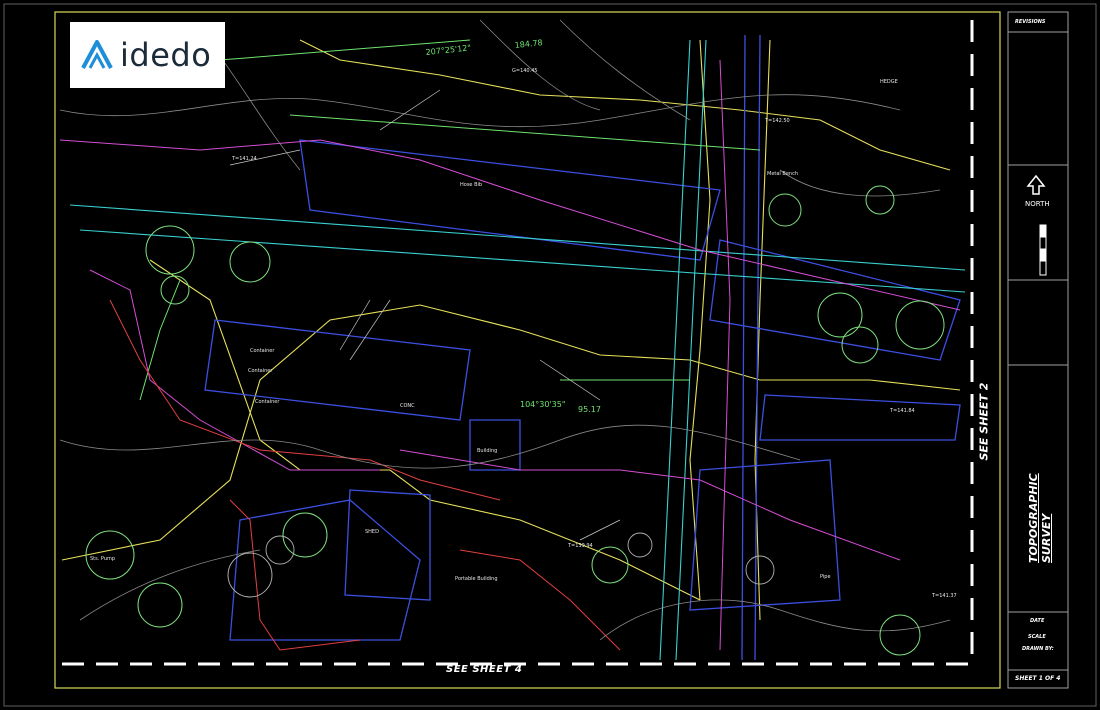  Describe the element at coordinates (267, 402) in the screenshot. I see `label-container-c: Container` at that location.